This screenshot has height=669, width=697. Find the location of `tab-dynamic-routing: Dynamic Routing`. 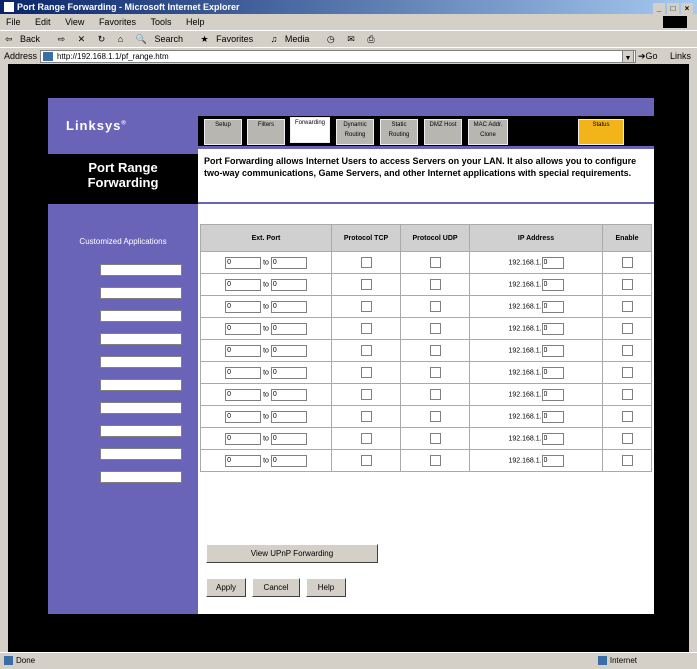

tab-dynamic-routing: Dynamic Routing is located at coordinates (355, 132).